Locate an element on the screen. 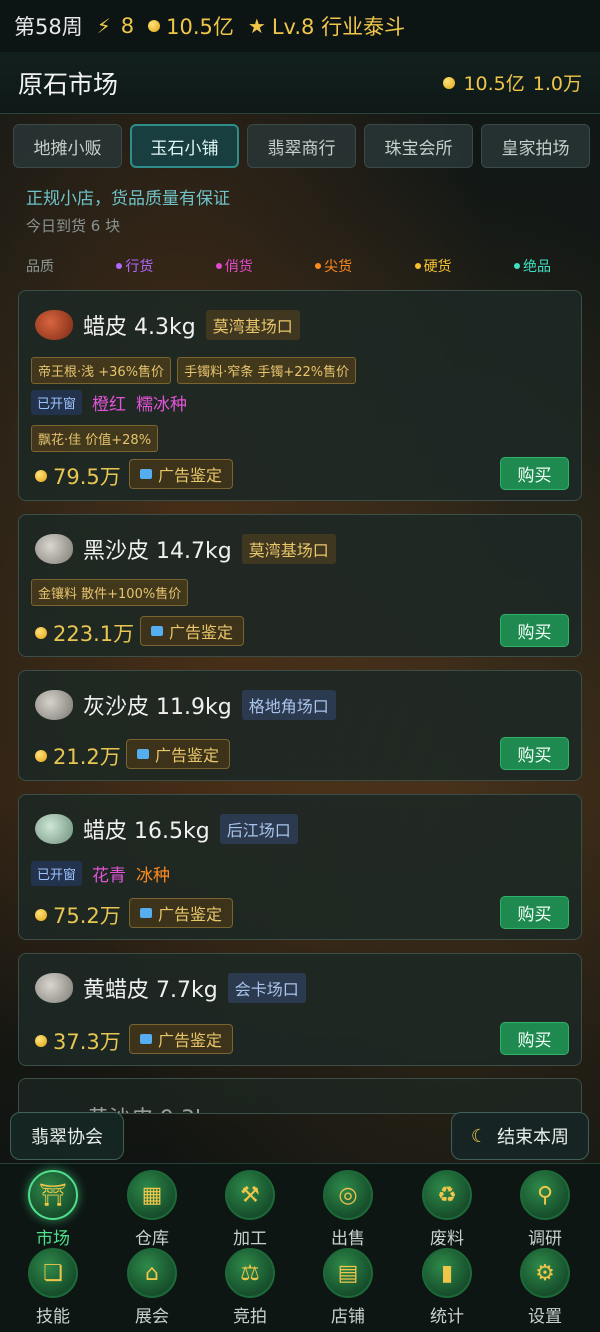 The height and width of the screenshot is (1332, 600). nav-research: ⚲ 调研 is located at coordinates (545, 1210).